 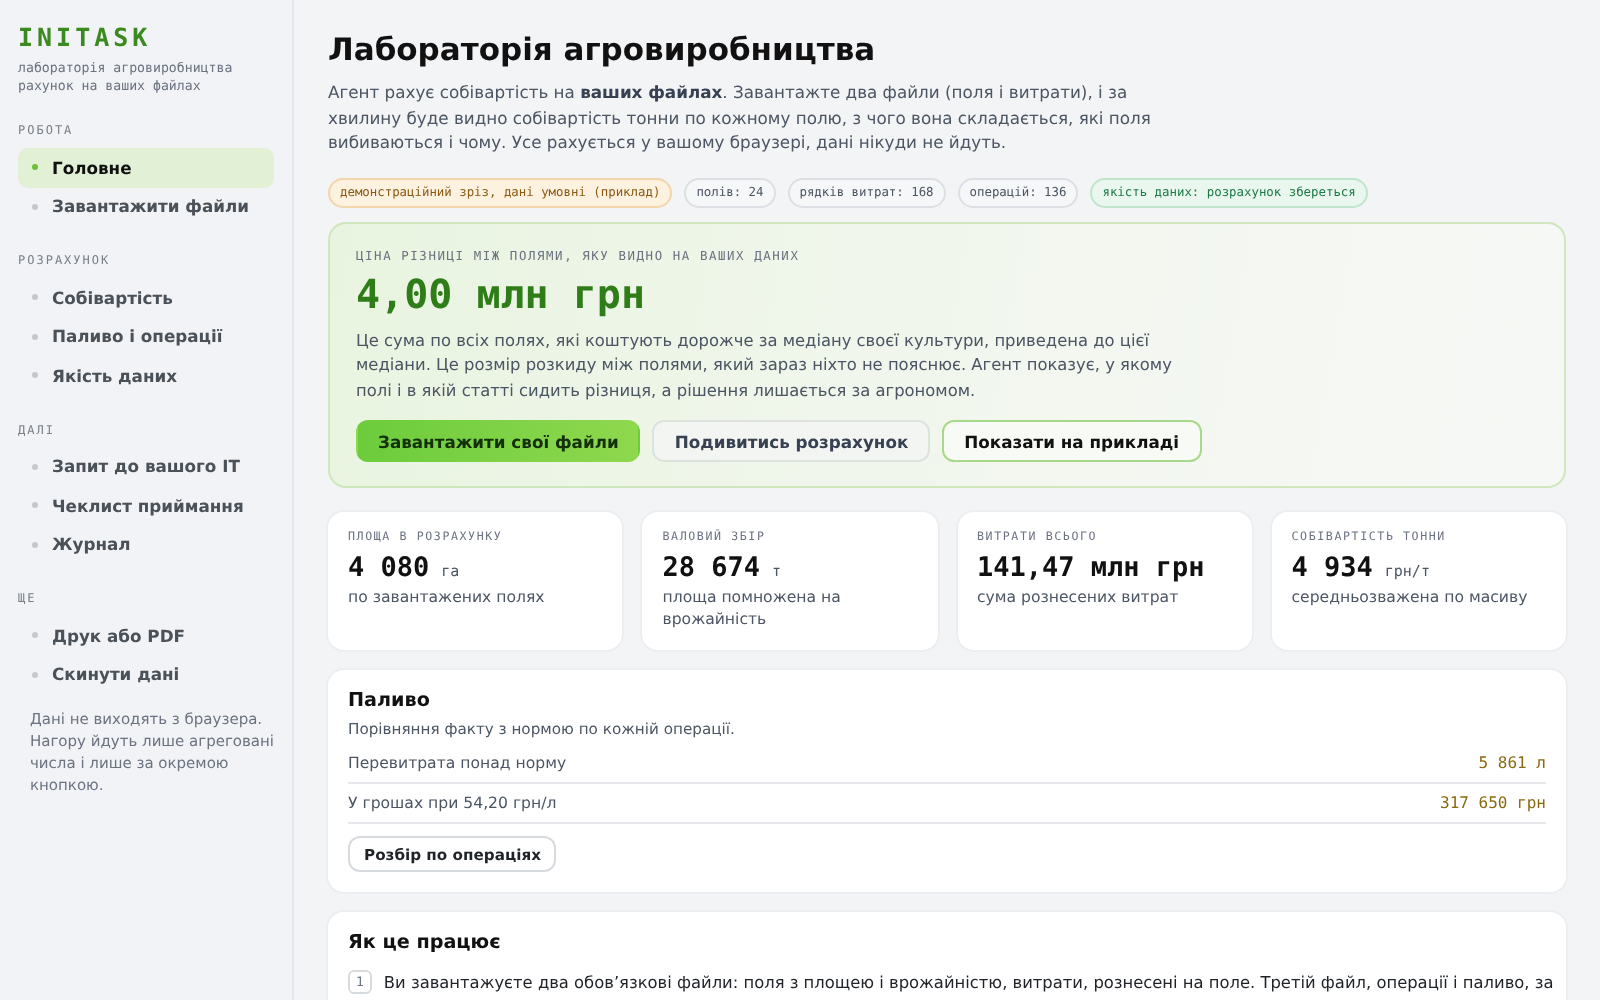 I want to click on step-text: Ви завантажуєте два обов’язкові файли: поля з площею і врожайністю, витрати, рознесені на поле. Третій файл, операції і паливо, за, so click(x=968, y=982).